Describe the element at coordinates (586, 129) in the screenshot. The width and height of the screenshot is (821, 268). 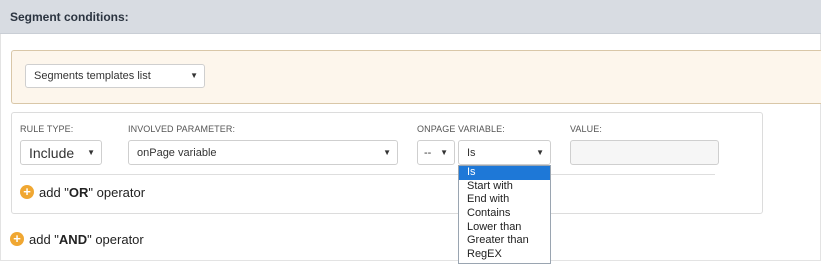
I see `value-label: VALUE:` at that location.